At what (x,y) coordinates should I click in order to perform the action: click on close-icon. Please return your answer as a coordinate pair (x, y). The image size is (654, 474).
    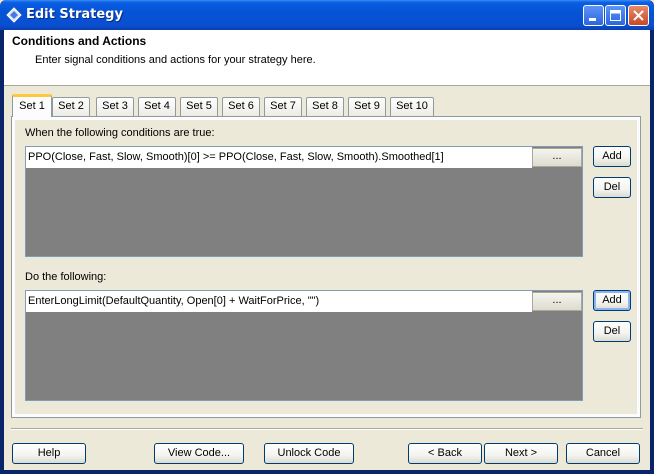
    Looking at the image, I should click on (638, 15).